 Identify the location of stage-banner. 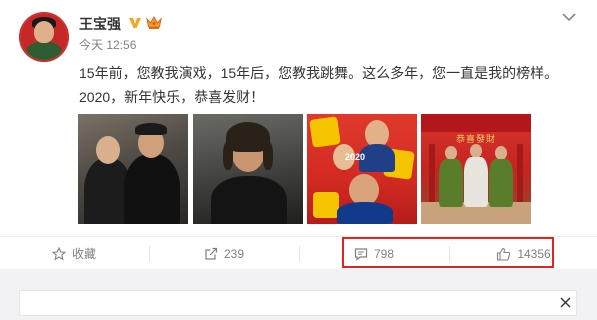
(476, 123).